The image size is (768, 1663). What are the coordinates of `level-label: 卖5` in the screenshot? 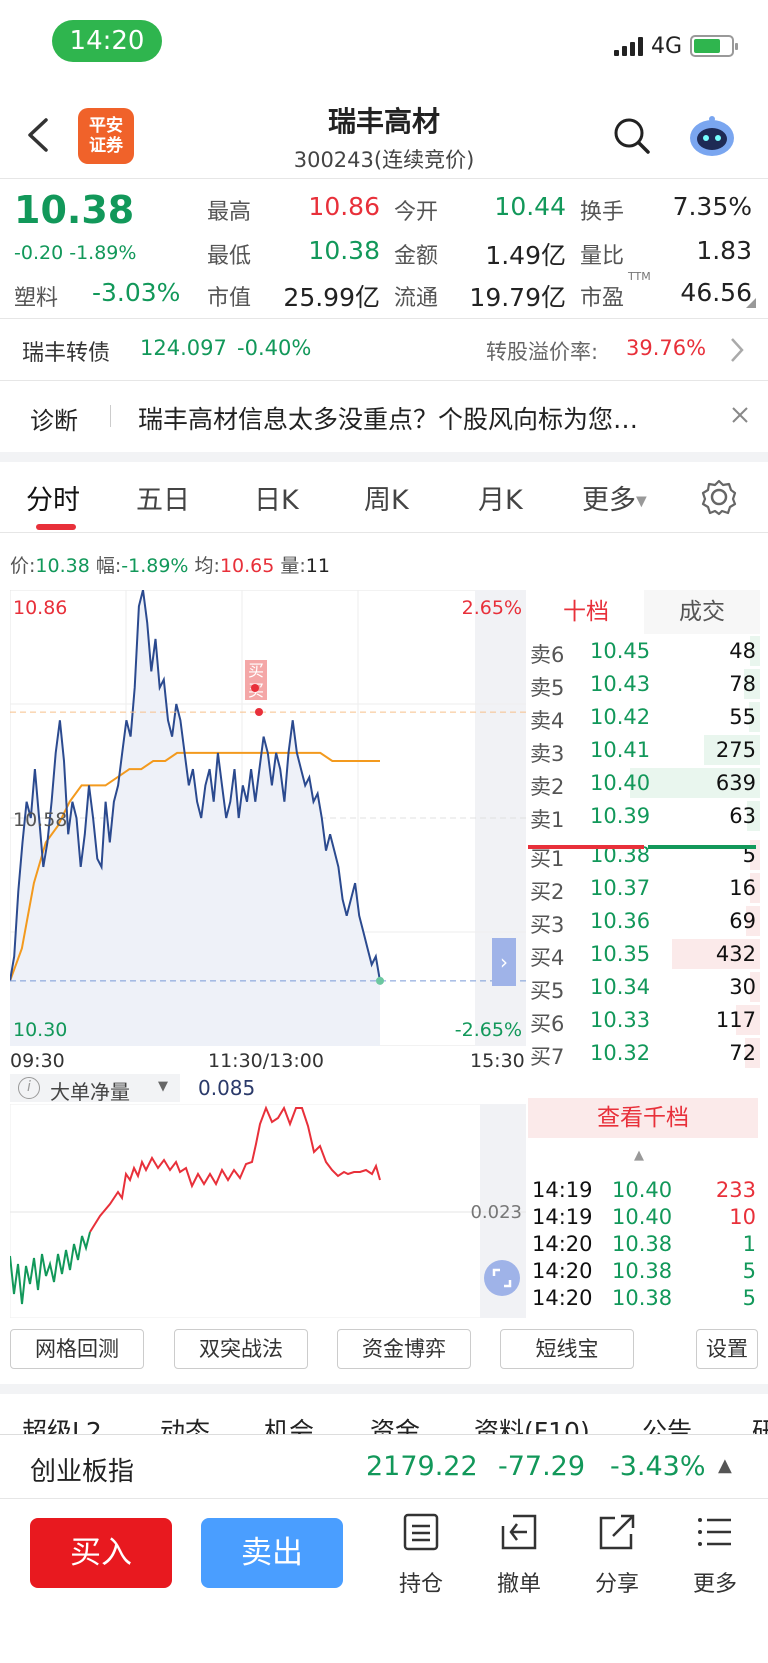 It's located at (547, 688).